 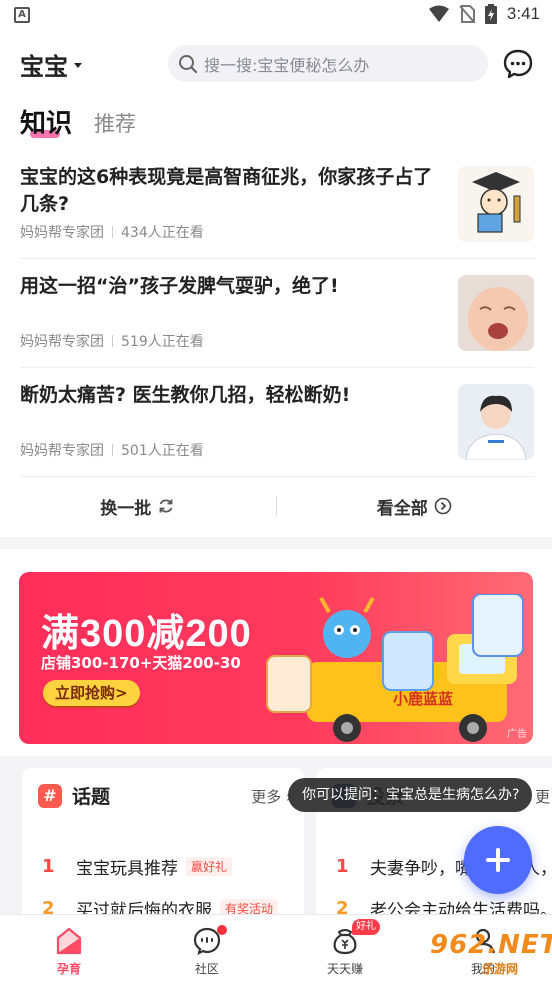 I want to click on nav-item-home: 孕育, so click(x=69, y=948).